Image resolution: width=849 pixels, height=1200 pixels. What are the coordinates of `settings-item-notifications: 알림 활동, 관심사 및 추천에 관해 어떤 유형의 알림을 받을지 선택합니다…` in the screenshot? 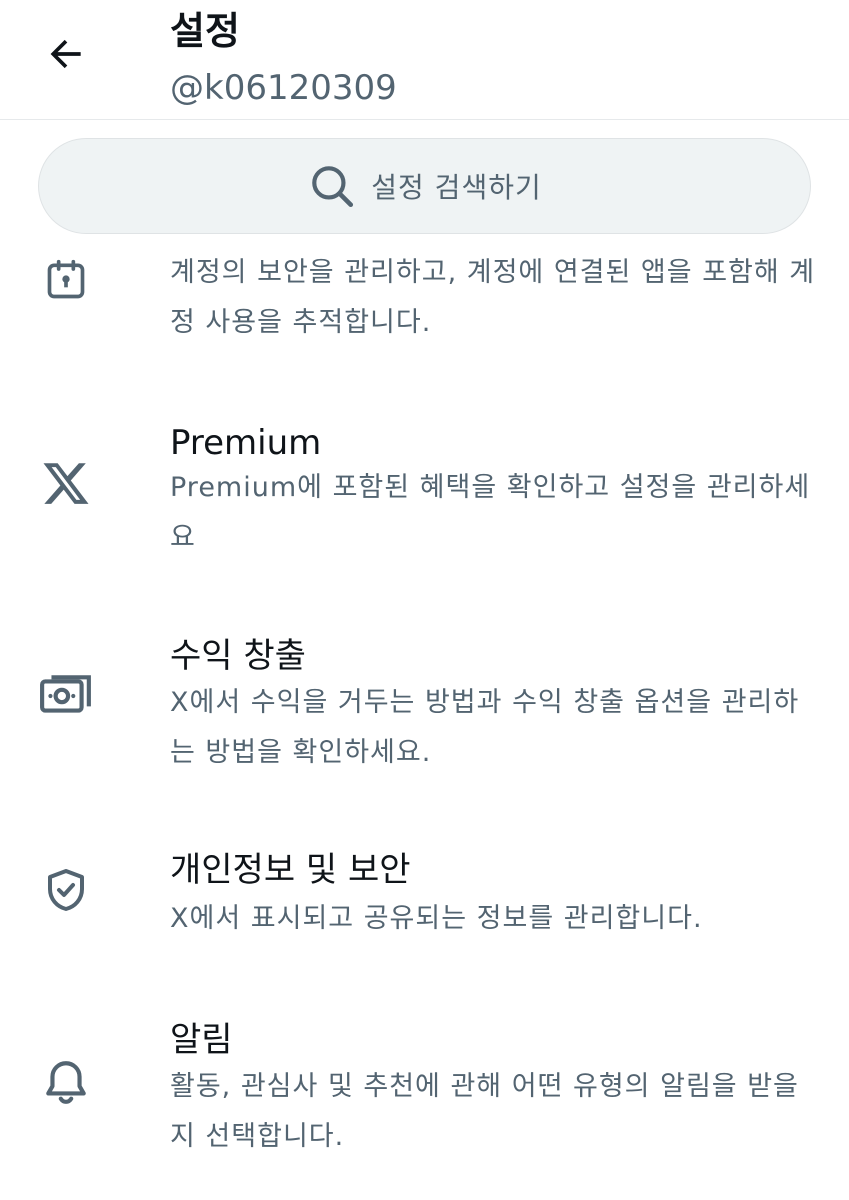 It's located at (424, 1091).